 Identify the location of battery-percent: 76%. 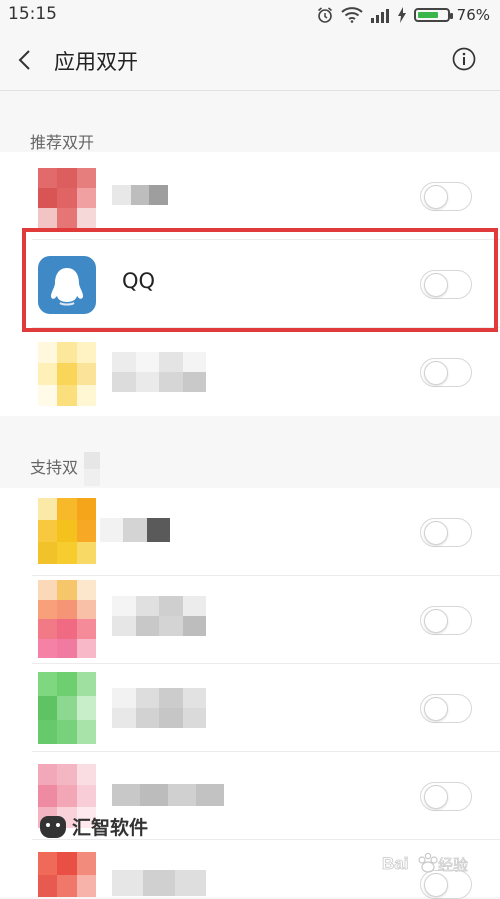
(473, 15).